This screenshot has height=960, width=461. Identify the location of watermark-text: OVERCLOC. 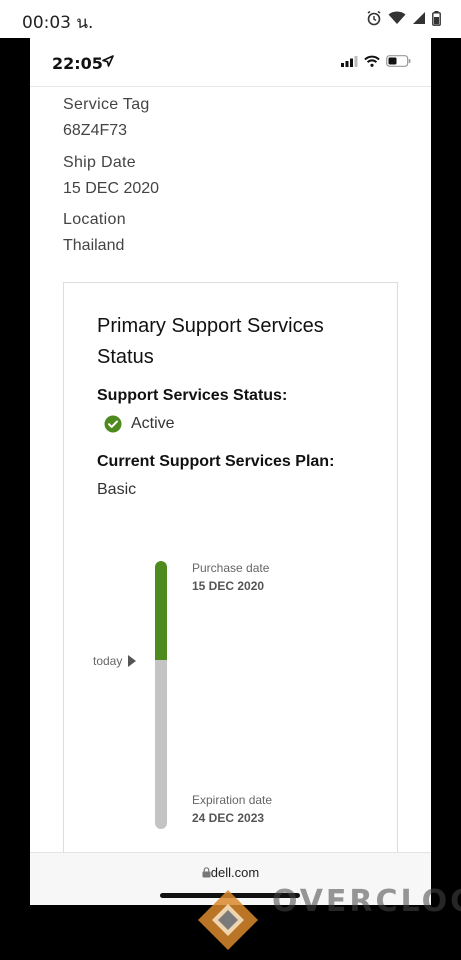
(366, 901).